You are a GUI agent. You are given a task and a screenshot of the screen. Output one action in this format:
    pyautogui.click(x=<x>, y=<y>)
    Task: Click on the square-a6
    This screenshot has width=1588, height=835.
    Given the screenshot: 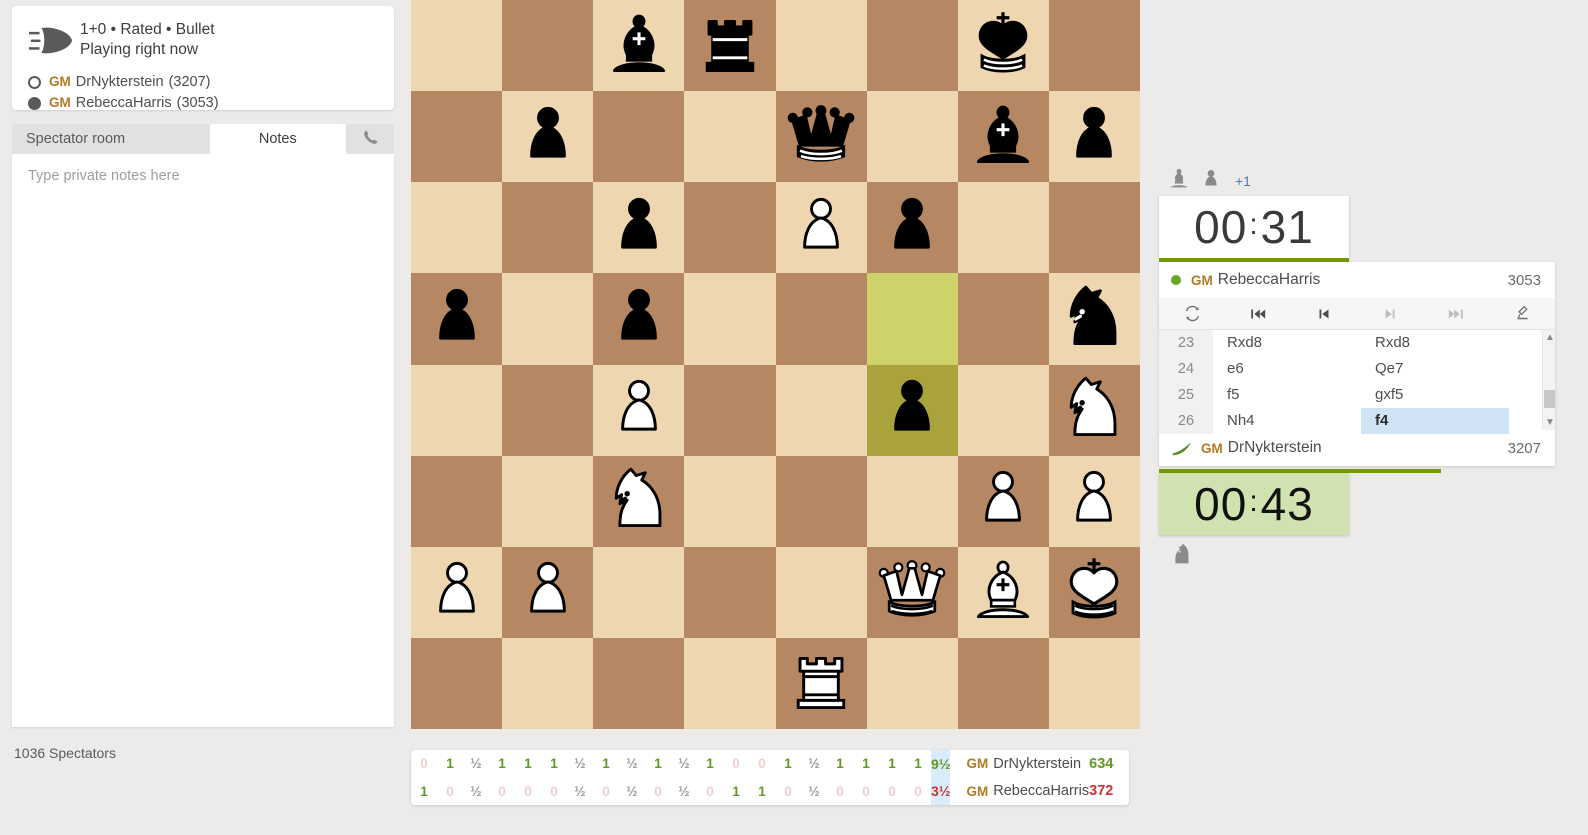 What is the action you would take?
    pyautogui.click(x=457, y=228)
    